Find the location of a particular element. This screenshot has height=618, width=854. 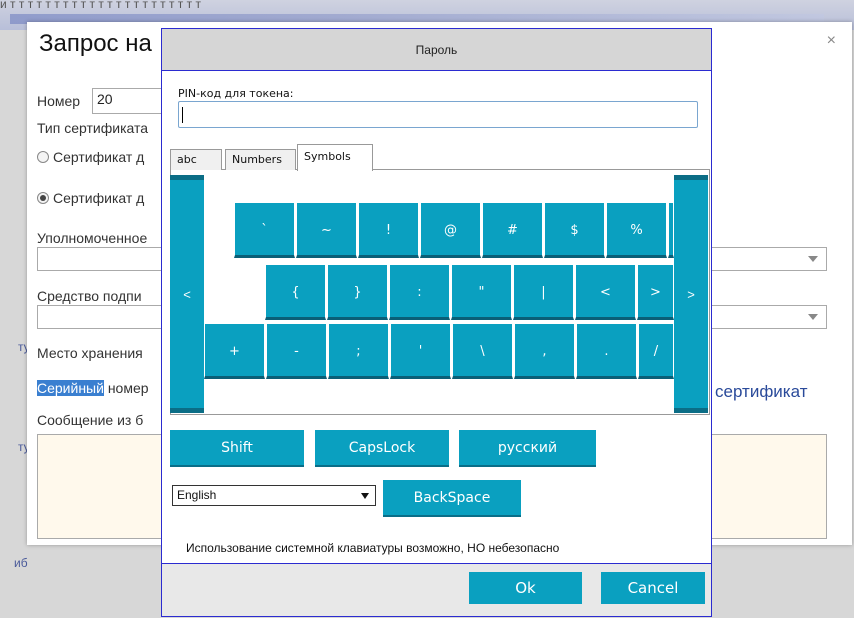

backspace-button: BackSpace is located at coordinates (452, 498).